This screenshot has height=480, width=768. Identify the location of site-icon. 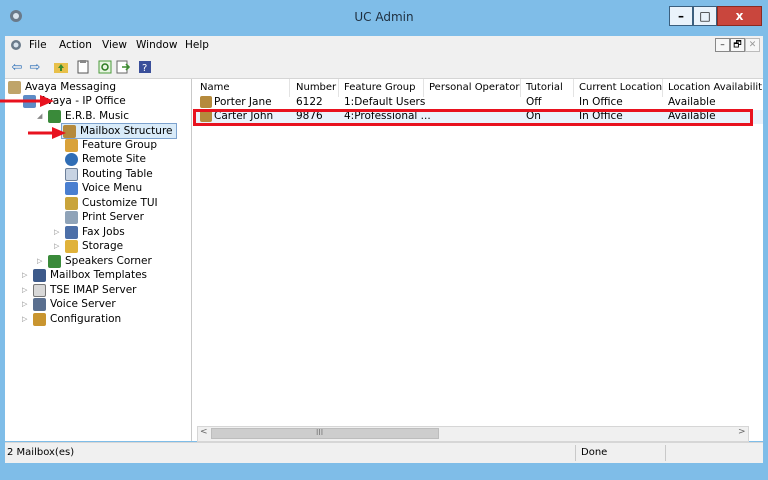
(54, 261).